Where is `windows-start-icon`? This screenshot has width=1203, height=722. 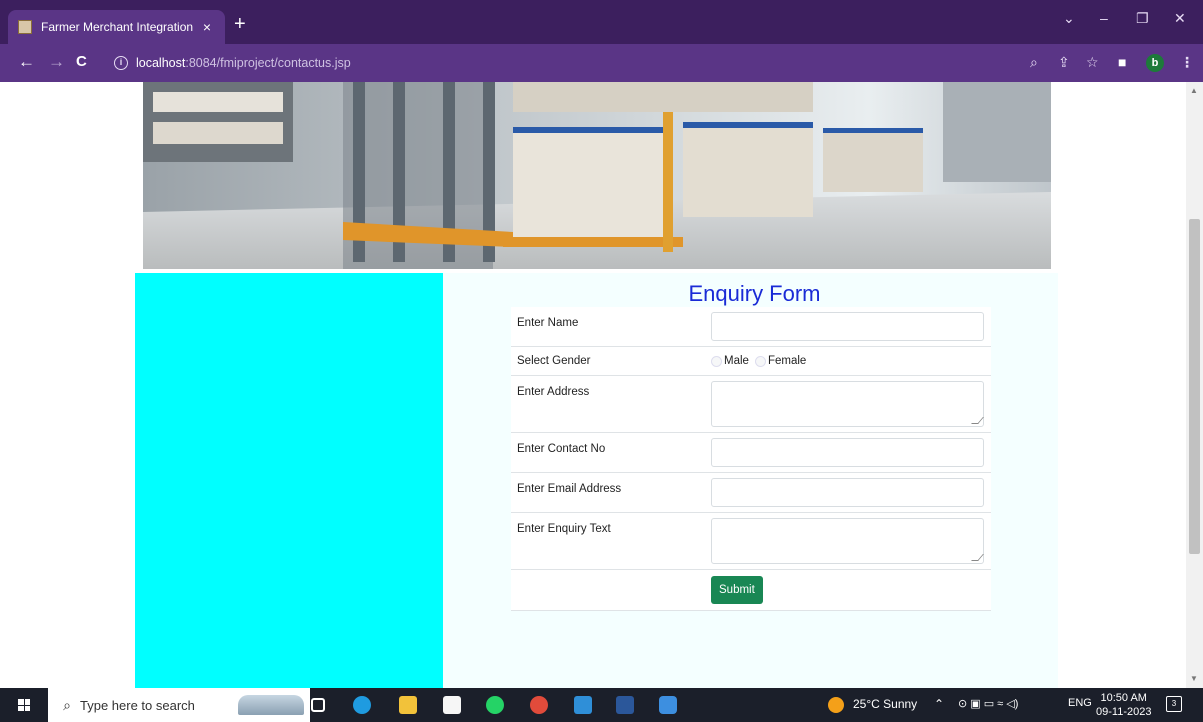 windows-start-icon is located at coordinates (24, 705).